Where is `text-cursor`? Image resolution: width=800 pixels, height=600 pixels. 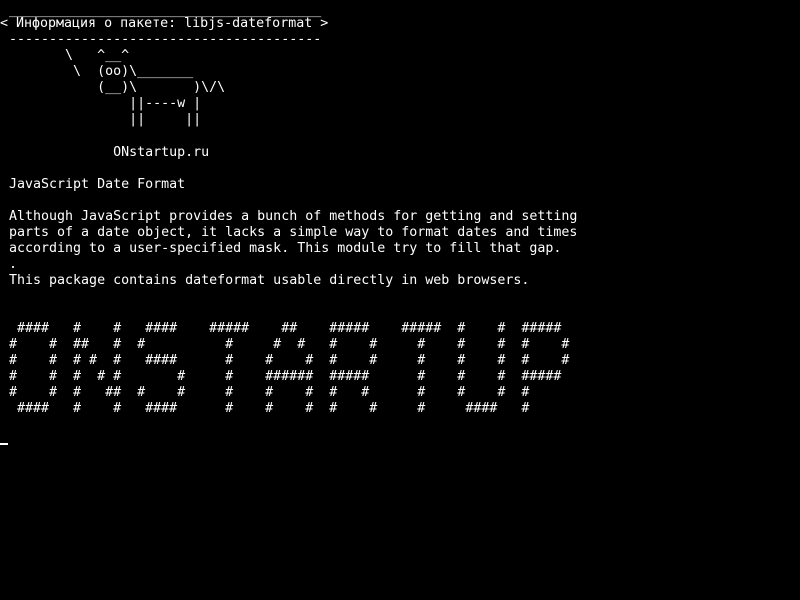
text-cursor is located at coordinates (4, 444).